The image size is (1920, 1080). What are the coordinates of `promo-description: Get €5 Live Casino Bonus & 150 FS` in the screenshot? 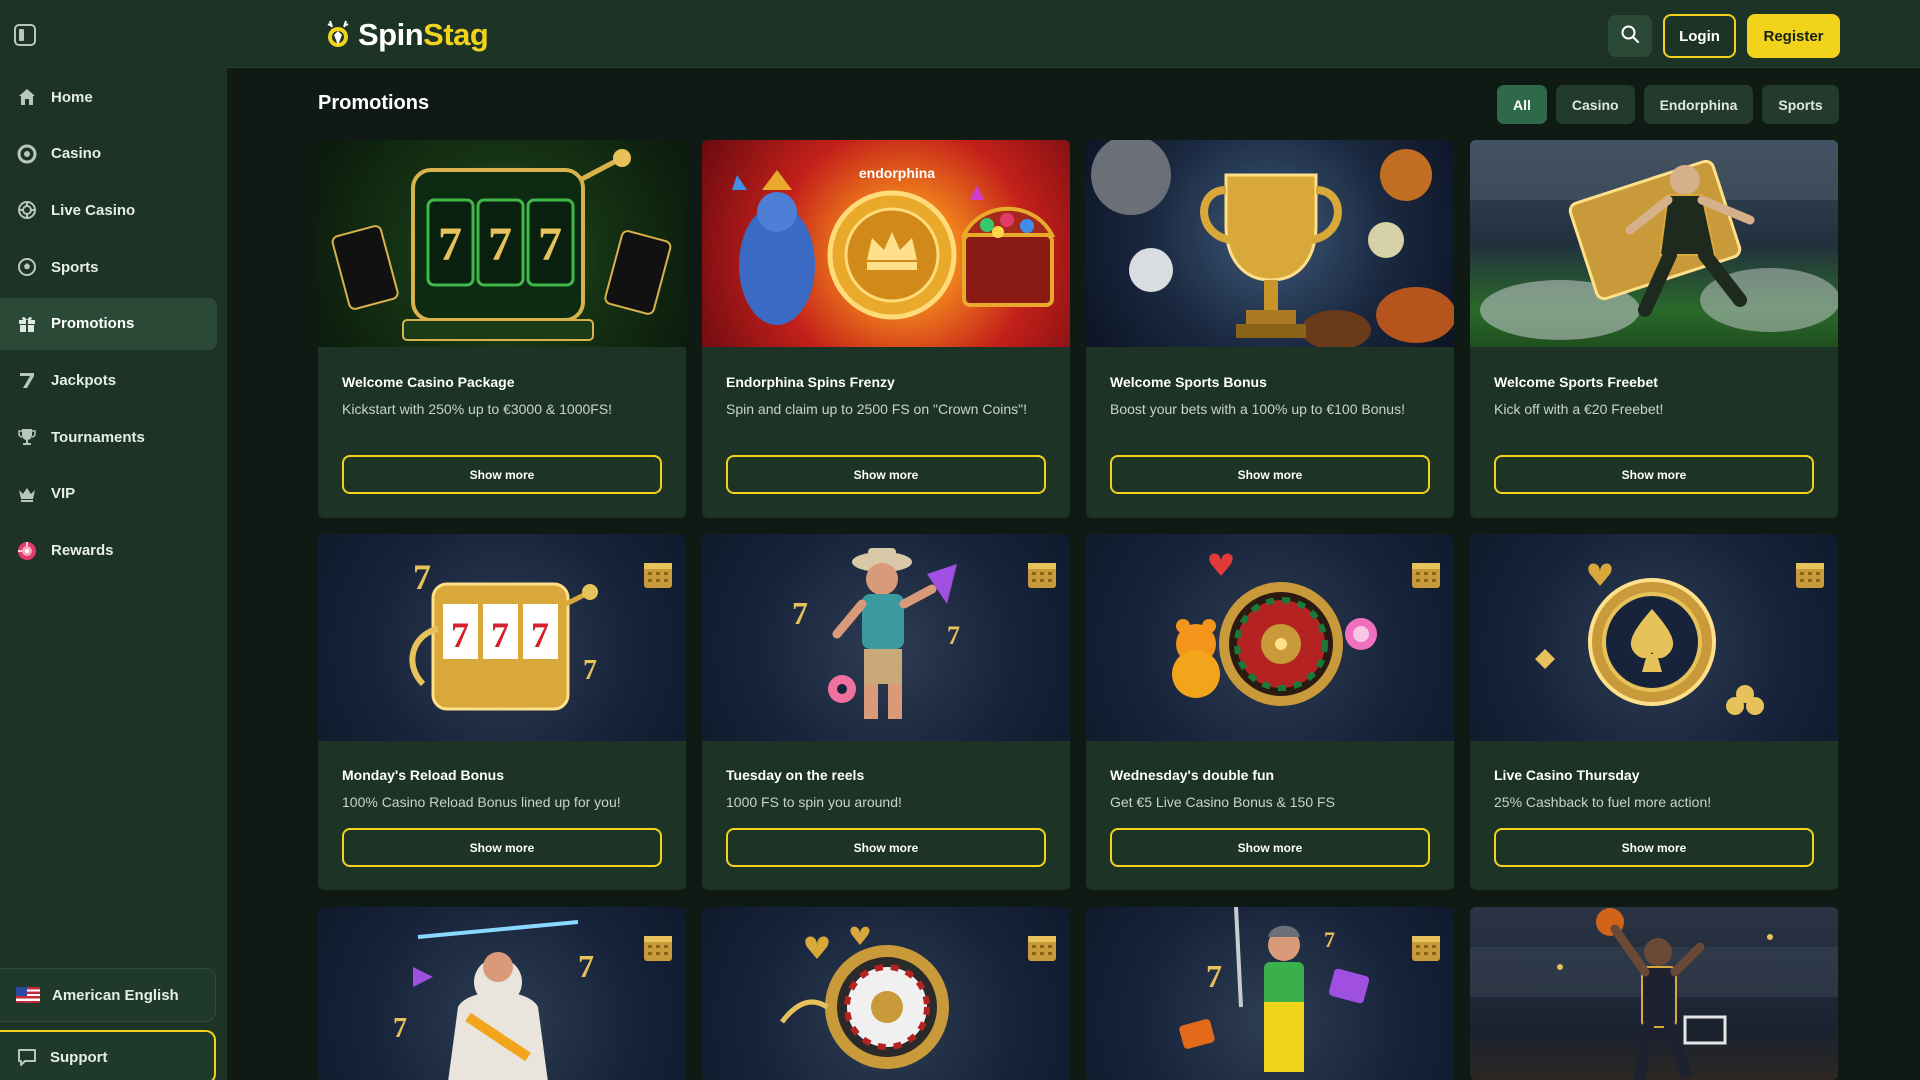 It's located at (1222, 802).